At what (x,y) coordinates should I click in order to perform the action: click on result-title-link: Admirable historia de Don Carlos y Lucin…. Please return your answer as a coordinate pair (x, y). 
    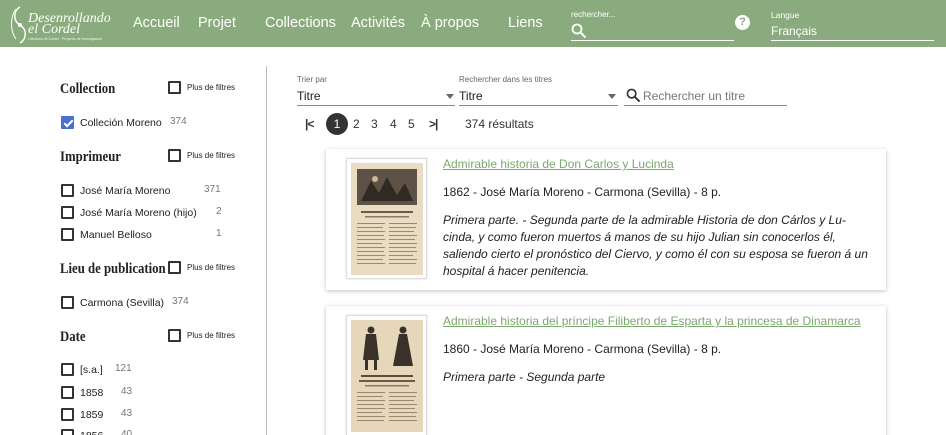
    Looking at the image, I should click on (558, 164).